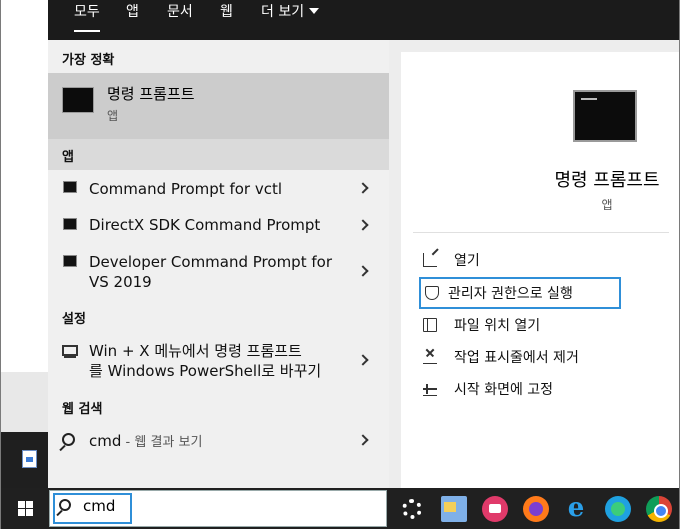 The height and width of the screenshot is (529, 680). I want to click on pin-icon, so click(430, 389).